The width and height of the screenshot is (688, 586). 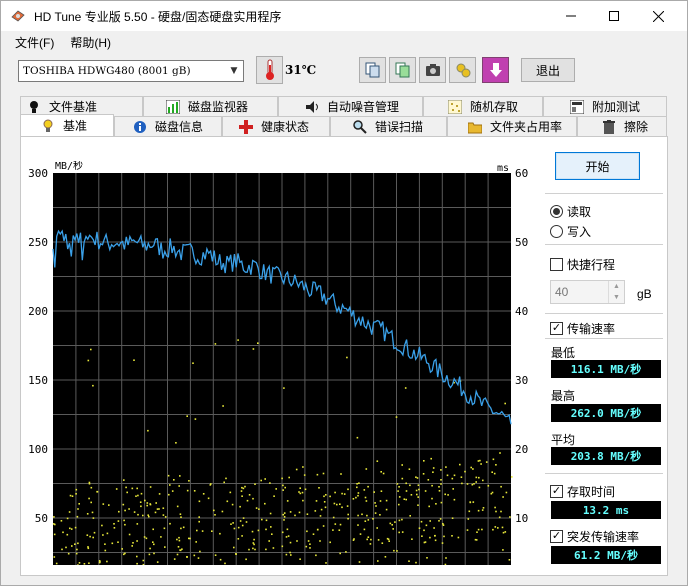 What do you see at coordinates (594, 536) in the screenshot?
I see `burst-rate-checkbox: ✓ 突发传输速率` at bounding box center [594, 536].